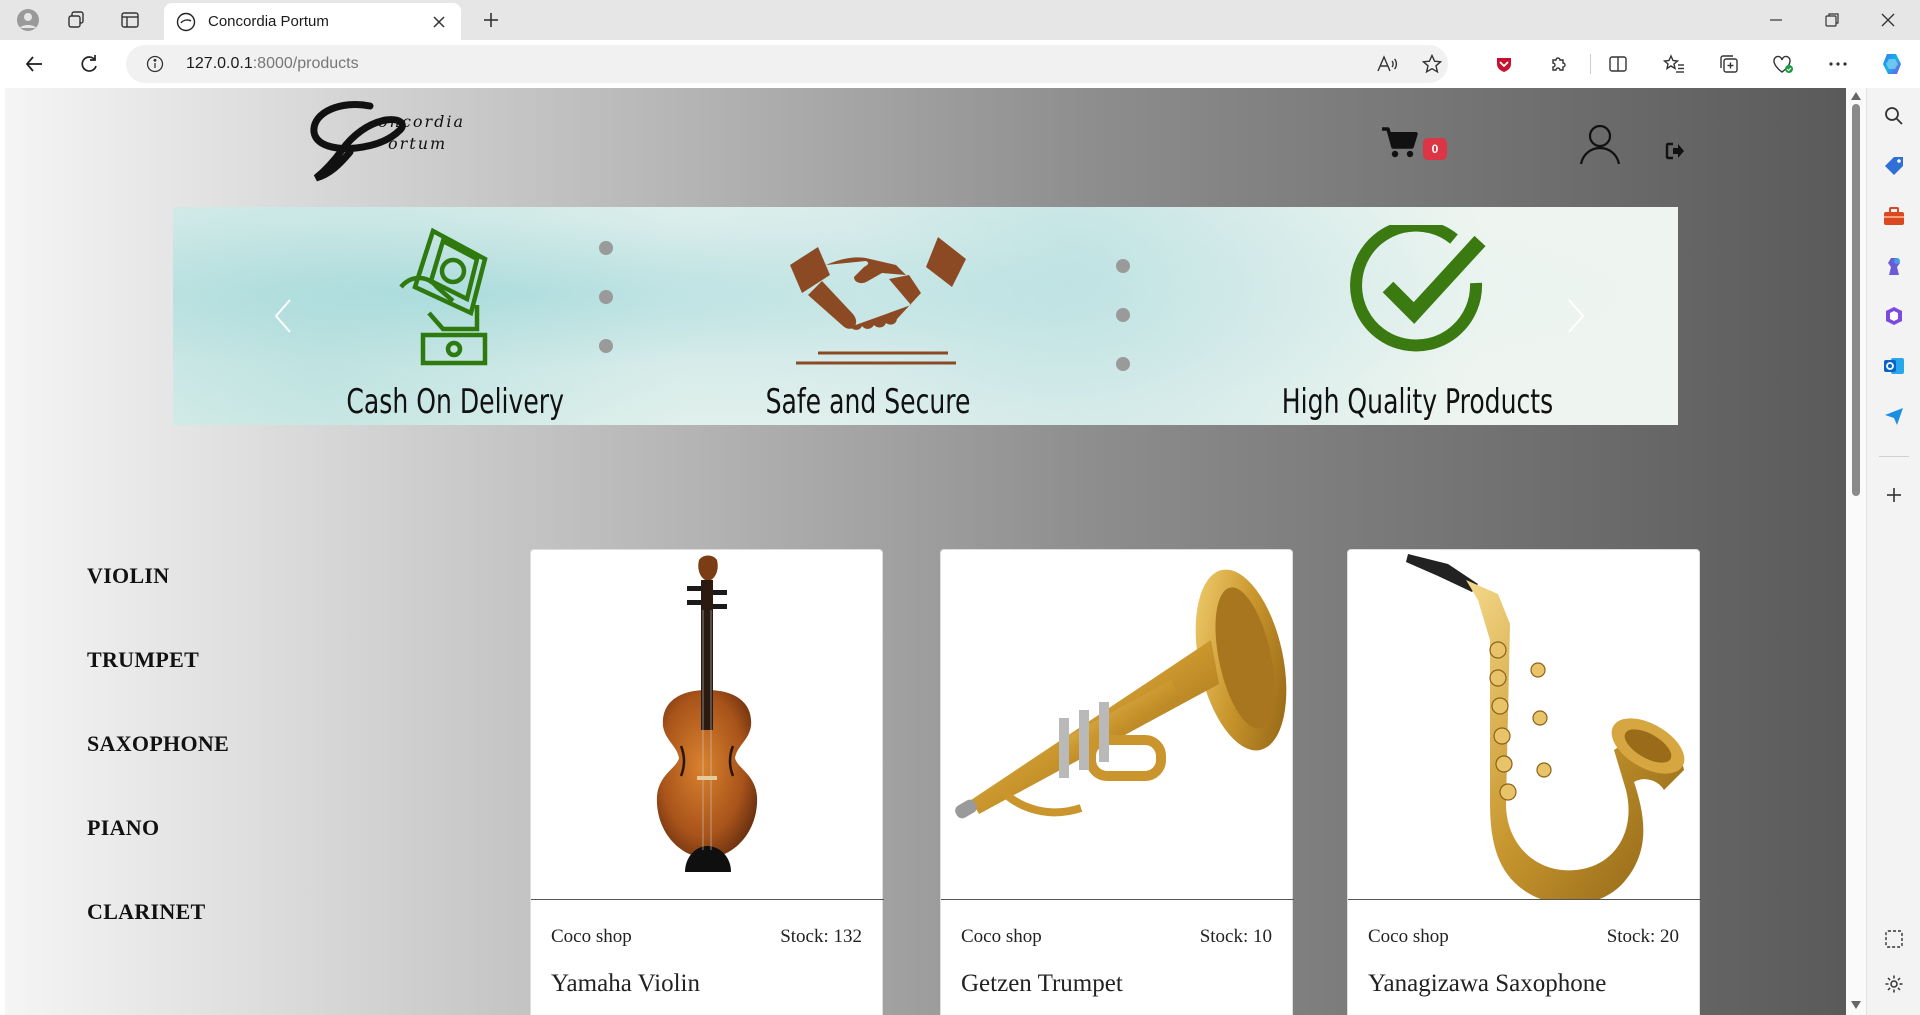 Image resolution: width=1920 pixels, height=1015 pixels. I want to click on product-name: Yanagizawa Saxophone, so click(1487, 984).